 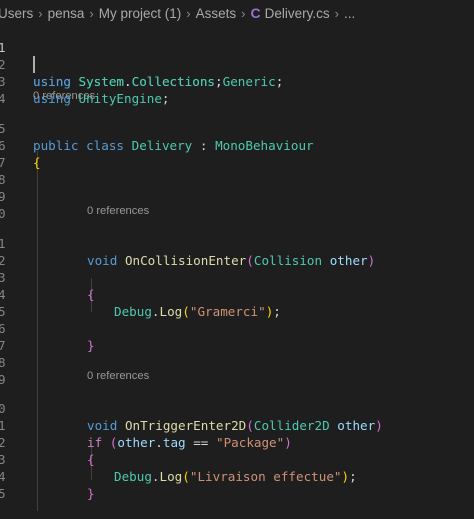 What do you see at coordinates (237, 204) in the screenshot?
I see `code-line: 0` at bounding box center [237, 204].